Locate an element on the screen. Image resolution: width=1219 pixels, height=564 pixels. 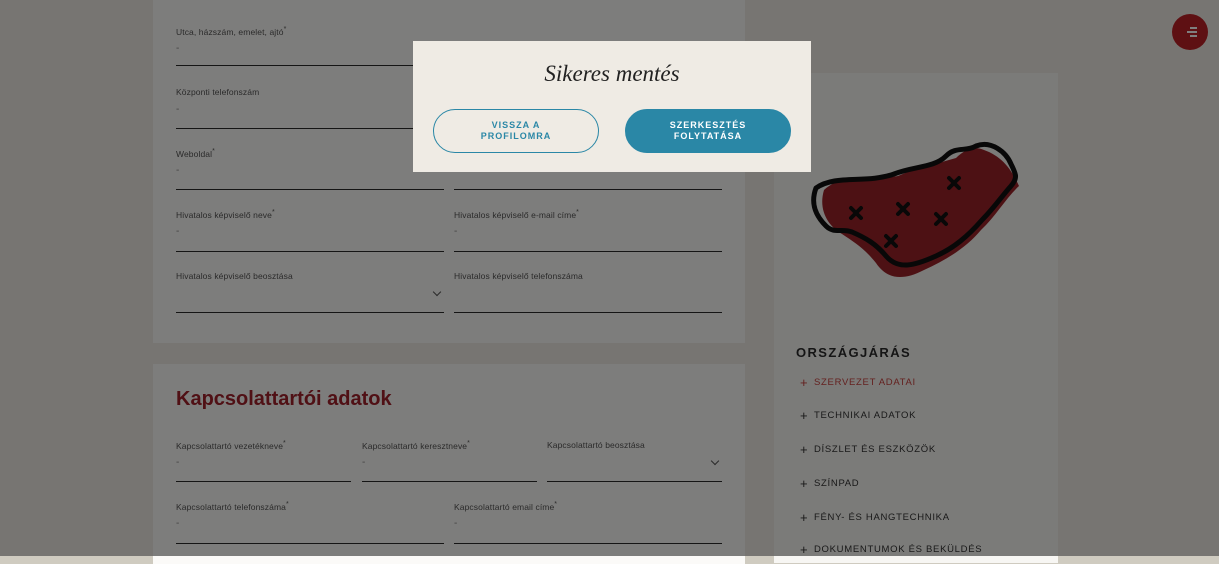
dialog-title: Sikeres mentés is located at coordinates (612, 73).